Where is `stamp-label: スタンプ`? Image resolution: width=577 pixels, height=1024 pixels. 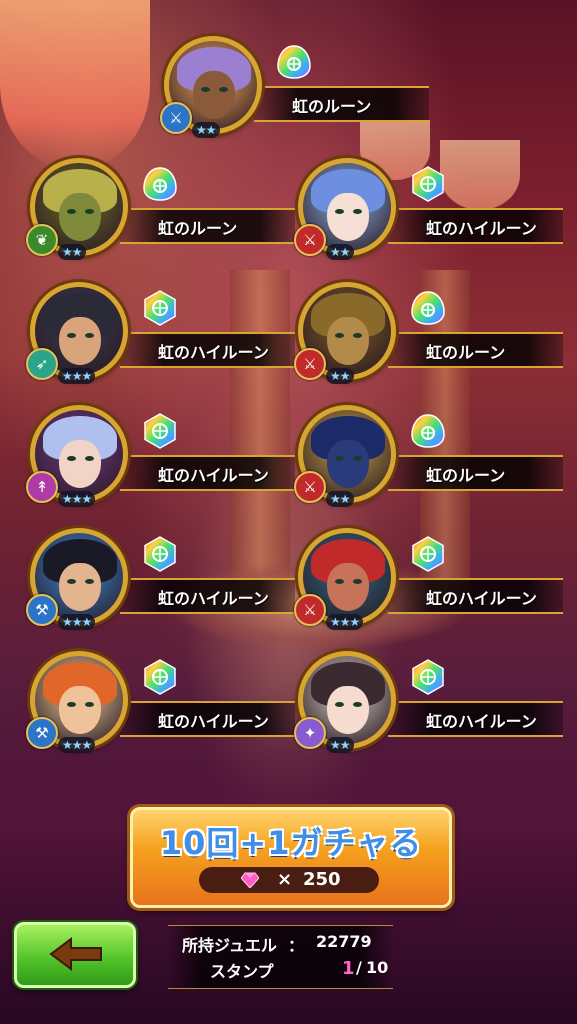 stamp-label: スタンプ is located at coordinates (242, 971).